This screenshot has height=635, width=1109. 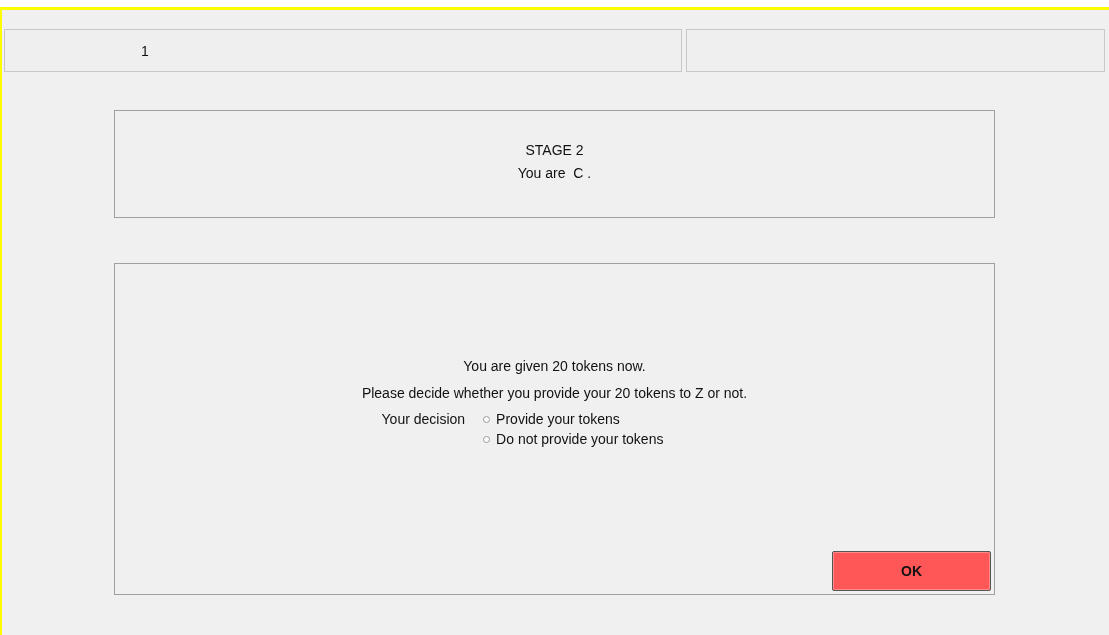 I want to click on option-label: Do not provide your tokens, so click(x=580, y=439).